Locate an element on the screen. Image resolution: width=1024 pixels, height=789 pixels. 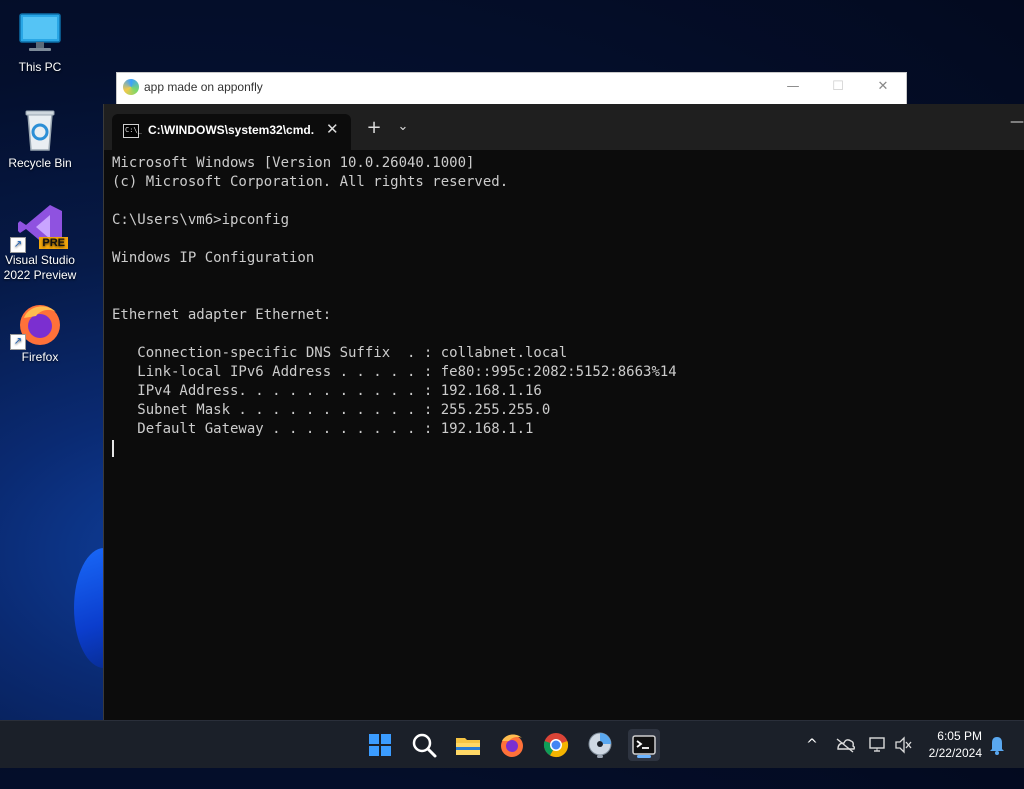
taskbar-firefox is located at coordinates (512, 745).